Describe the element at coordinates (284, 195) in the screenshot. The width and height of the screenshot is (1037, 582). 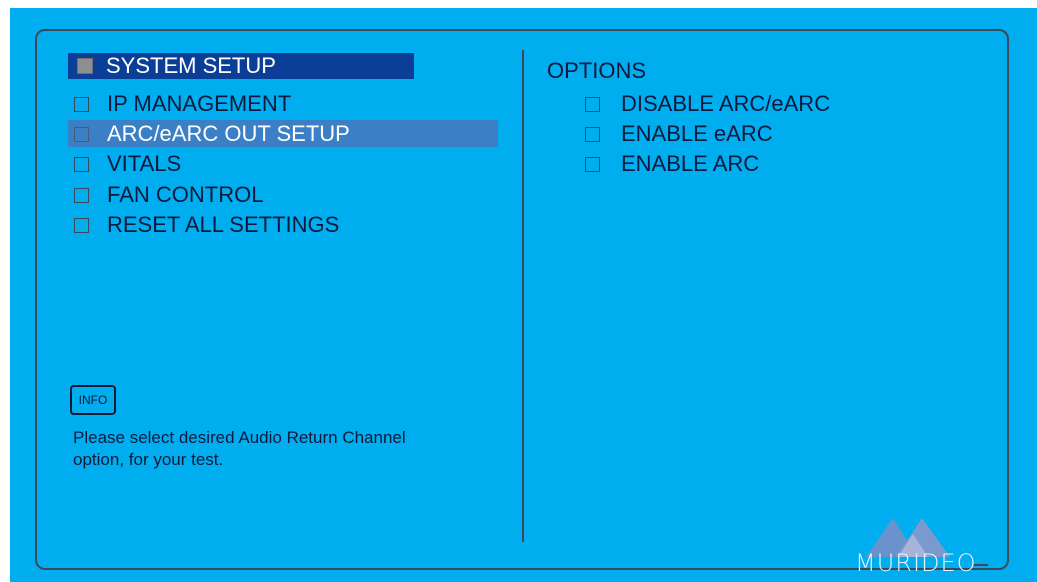
I see `menu-item-fan-control: FAN CONTROL` at that location.